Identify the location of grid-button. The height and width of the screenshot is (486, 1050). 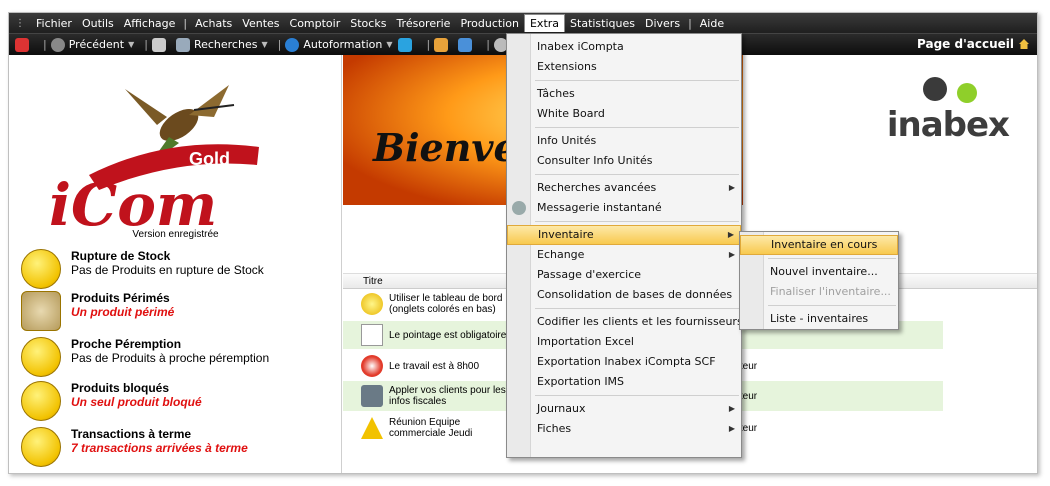
(467, 44).